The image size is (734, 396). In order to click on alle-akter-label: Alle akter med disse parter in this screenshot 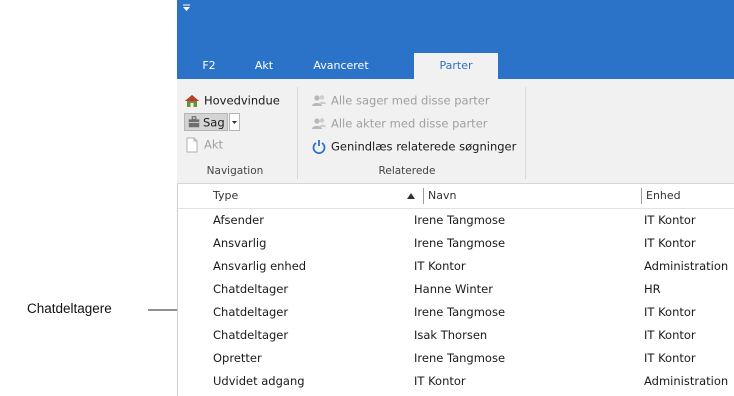, I will do `click(409, 123)`.